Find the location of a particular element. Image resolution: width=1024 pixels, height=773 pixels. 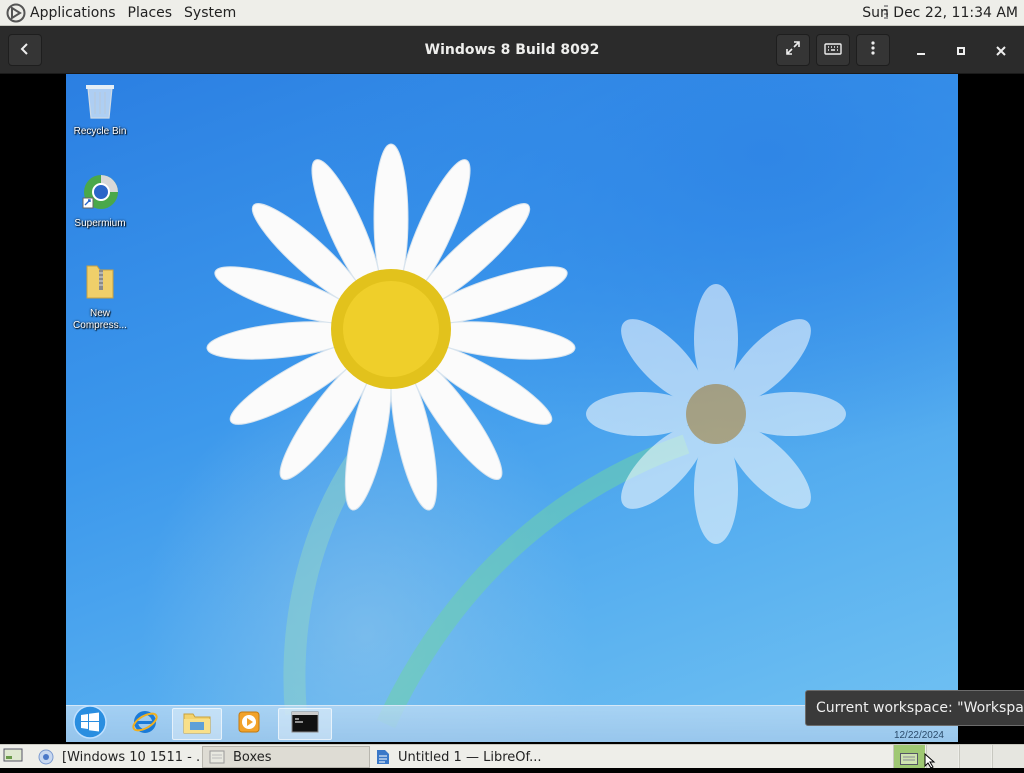

show-desktop-icon is located at coordinates (13, 757).